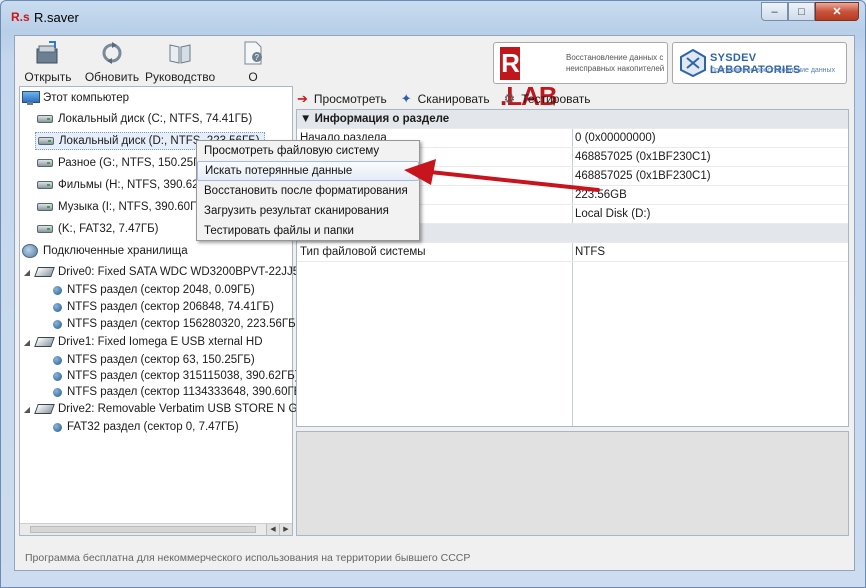 This screenshot has width=866, height=588. Describe the element at coordinates (308, 211) in the screenshot. I see `menu-item-load-scan-result: Загрузить результат сканирования` at that location.